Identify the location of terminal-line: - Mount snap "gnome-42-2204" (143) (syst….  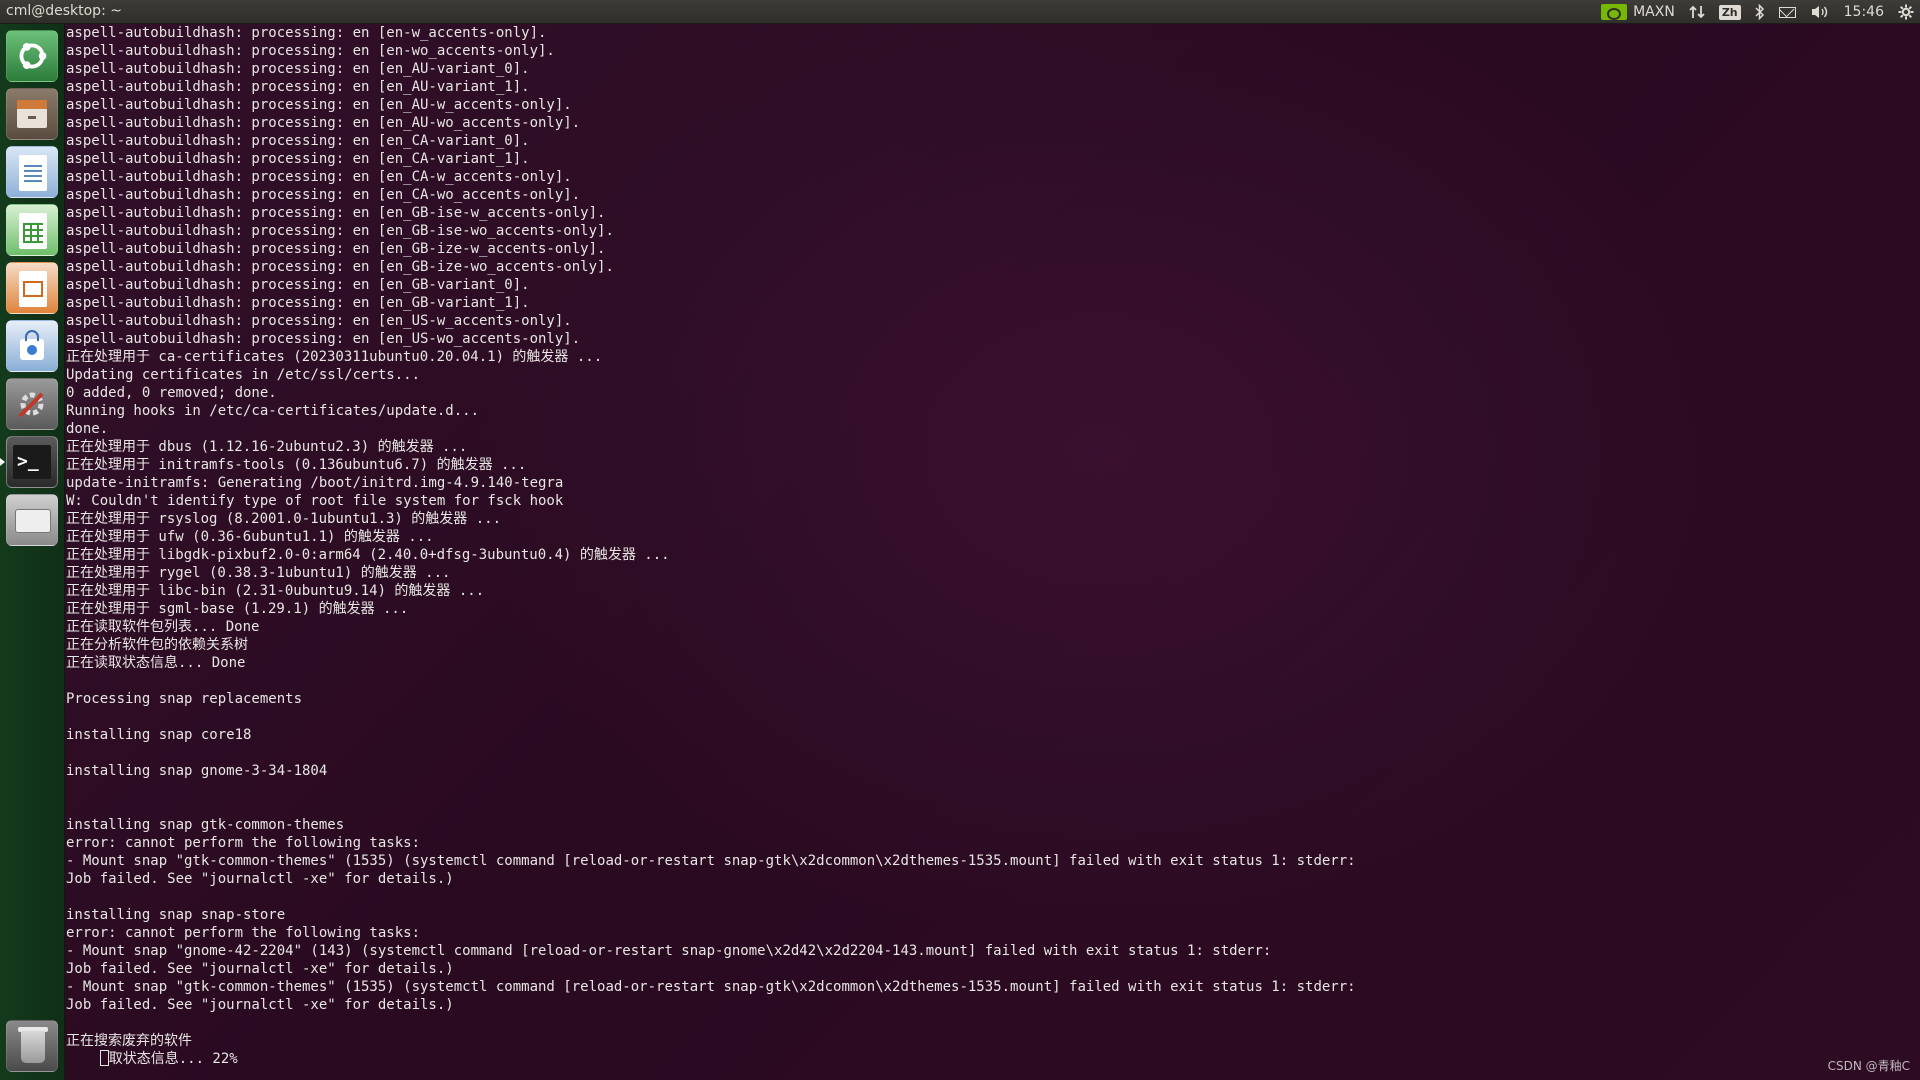
(669, 951).